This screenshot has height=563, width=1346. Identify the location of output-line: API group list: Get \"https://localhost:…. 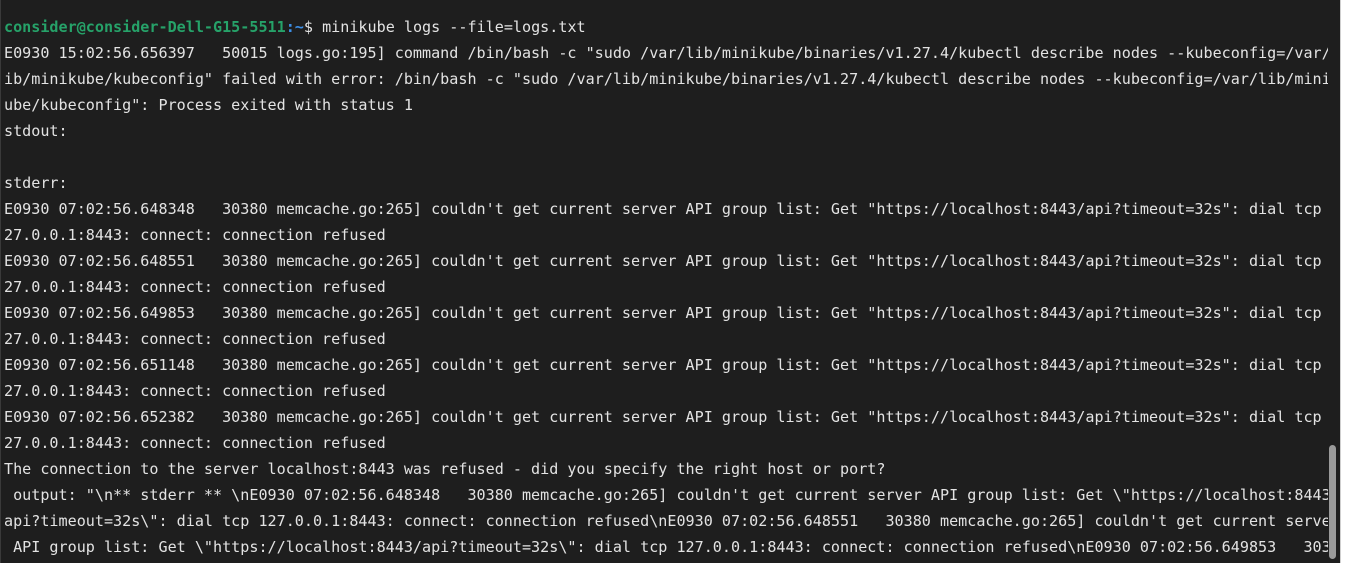
(666, 547).